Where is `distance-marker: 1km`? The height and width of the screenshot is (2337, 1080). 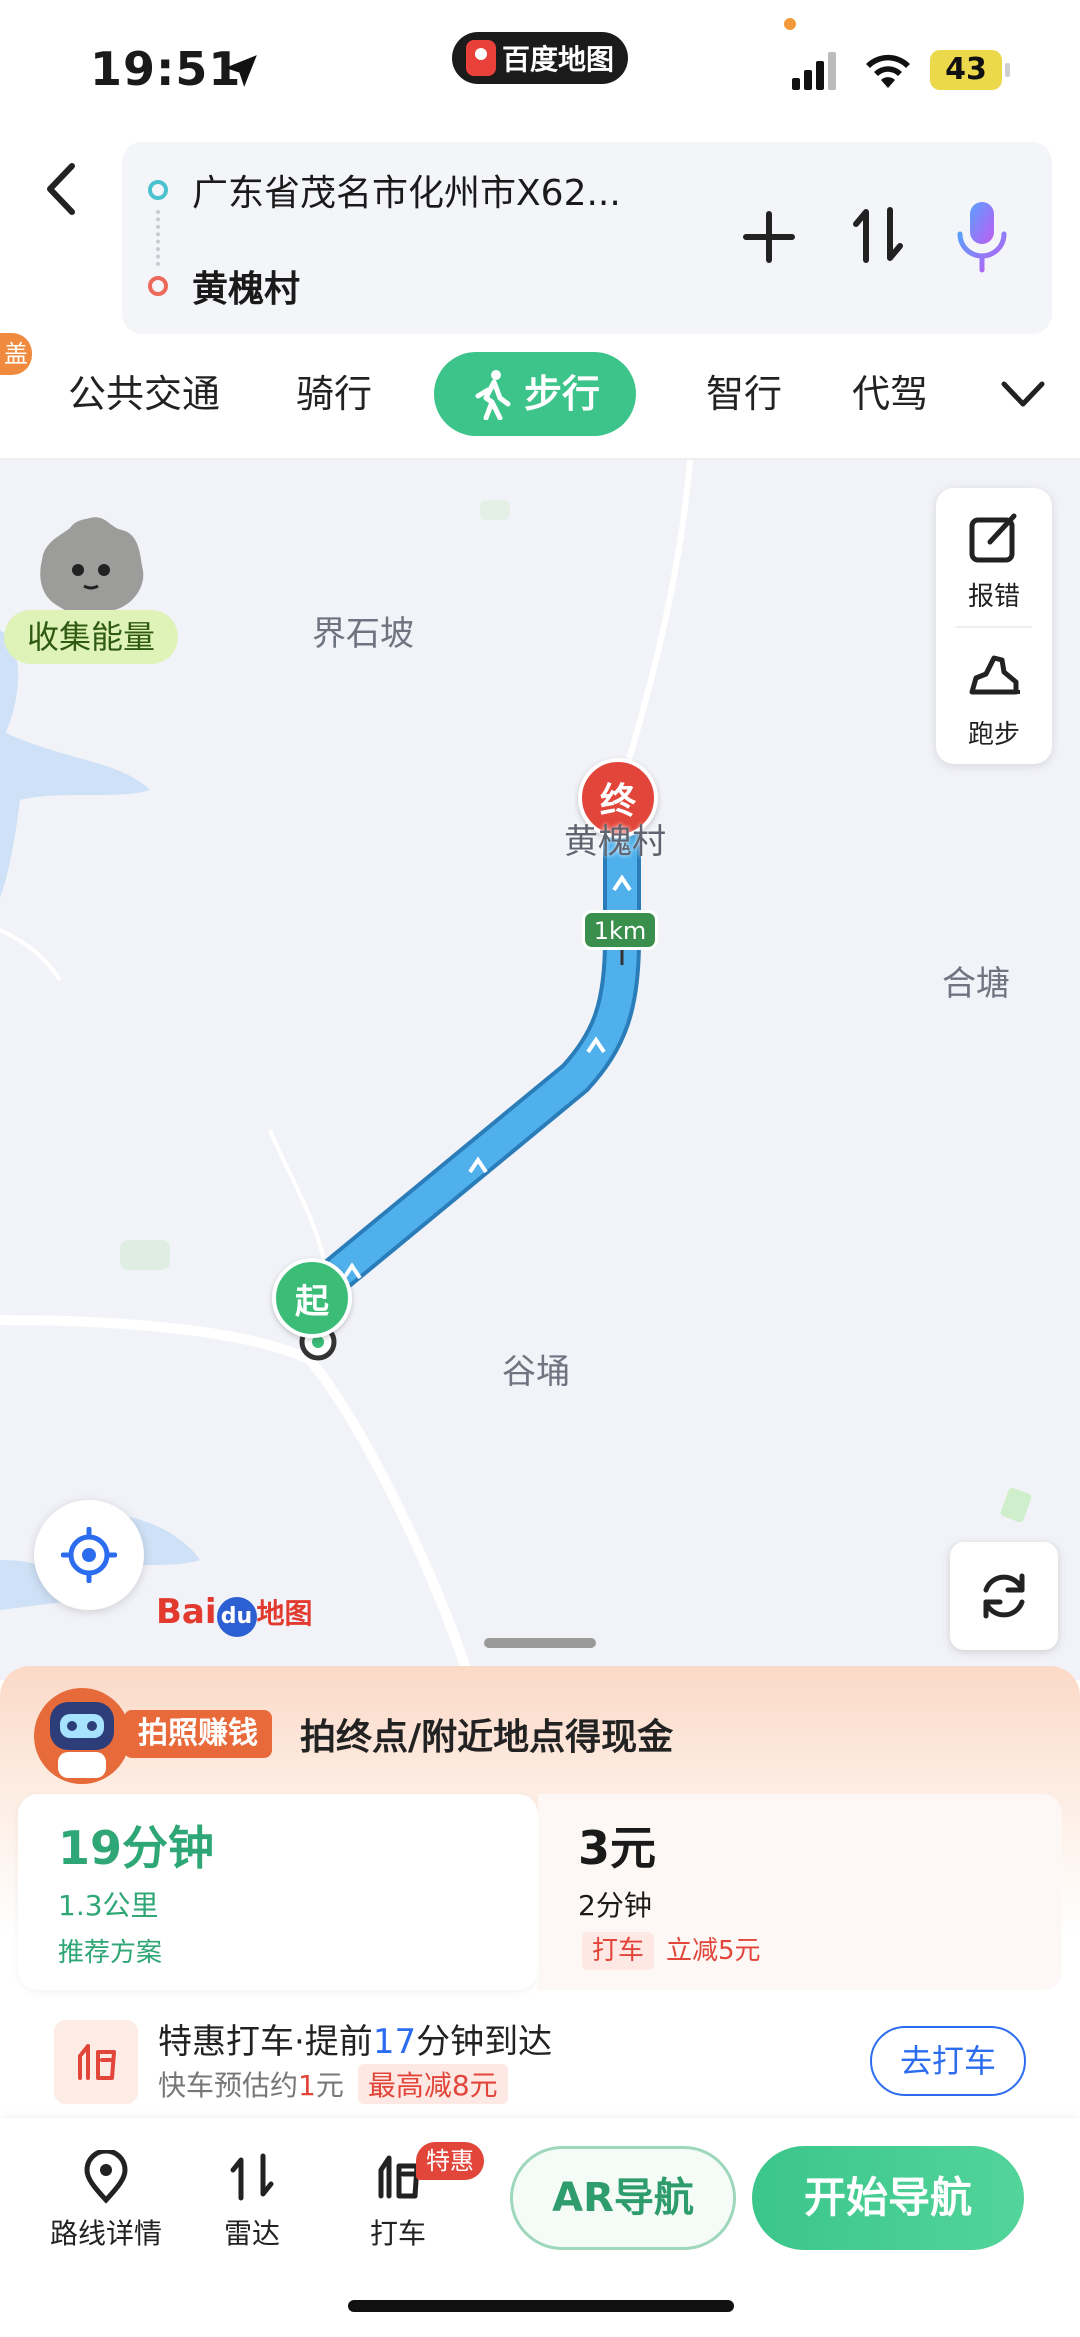
distance-marker: 1km is located at coordinates (620, 930).